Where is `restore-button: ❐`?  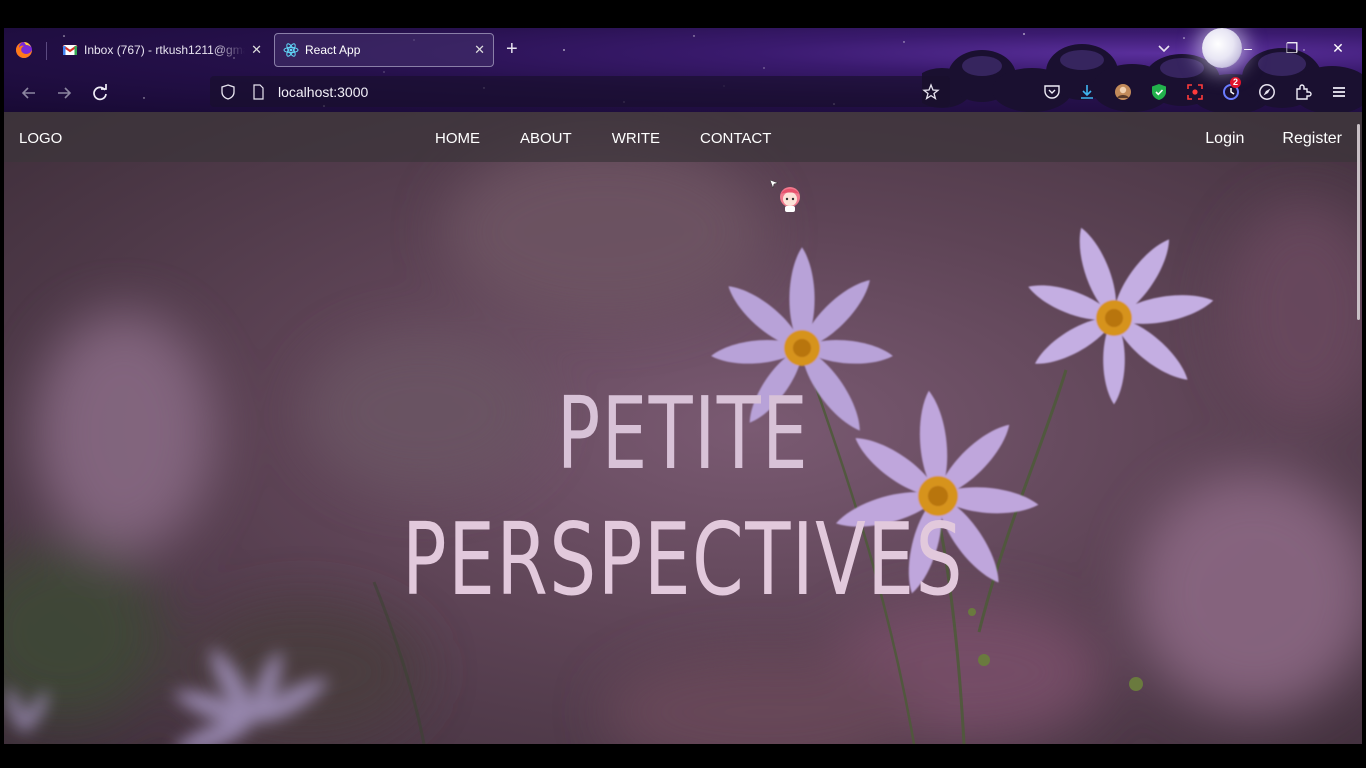
restore-button: ❐ is located at coordinates (1292, 48).